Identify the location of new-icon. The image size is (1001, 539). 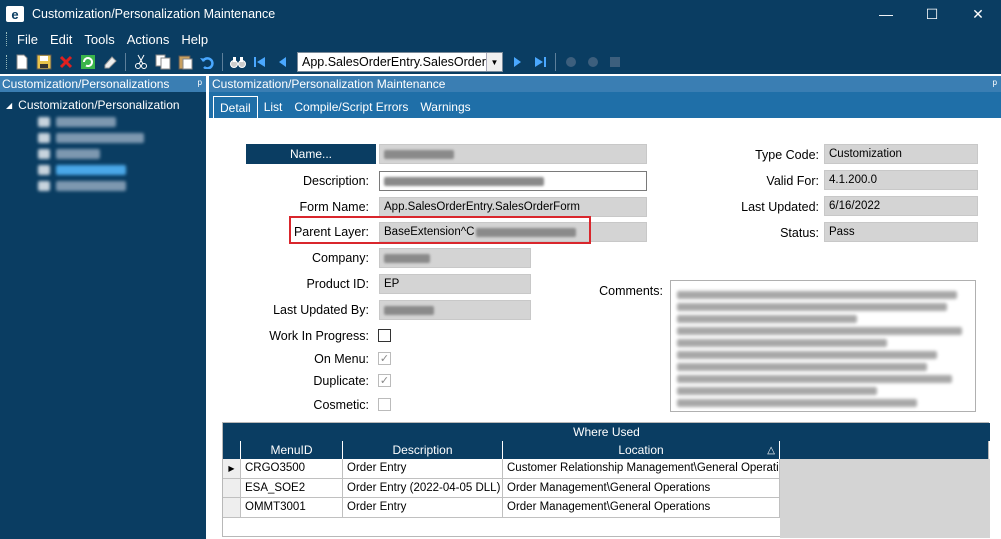
(22, 62).